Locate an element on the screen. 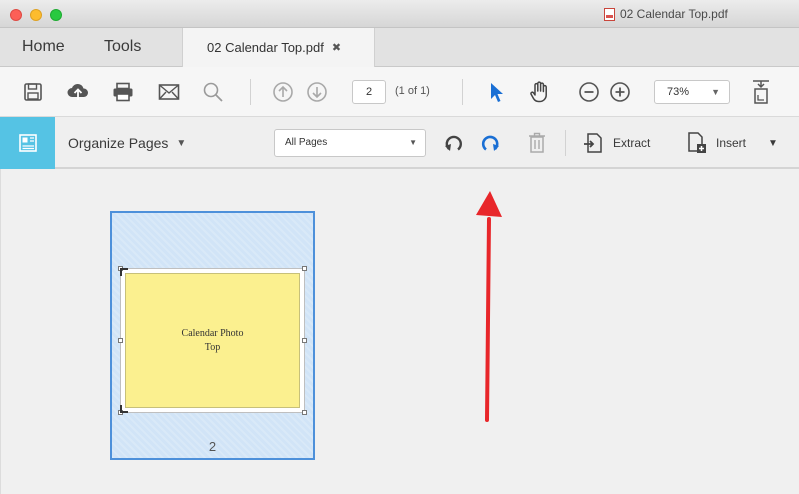  save-icon is located at coordinates (33, 92).